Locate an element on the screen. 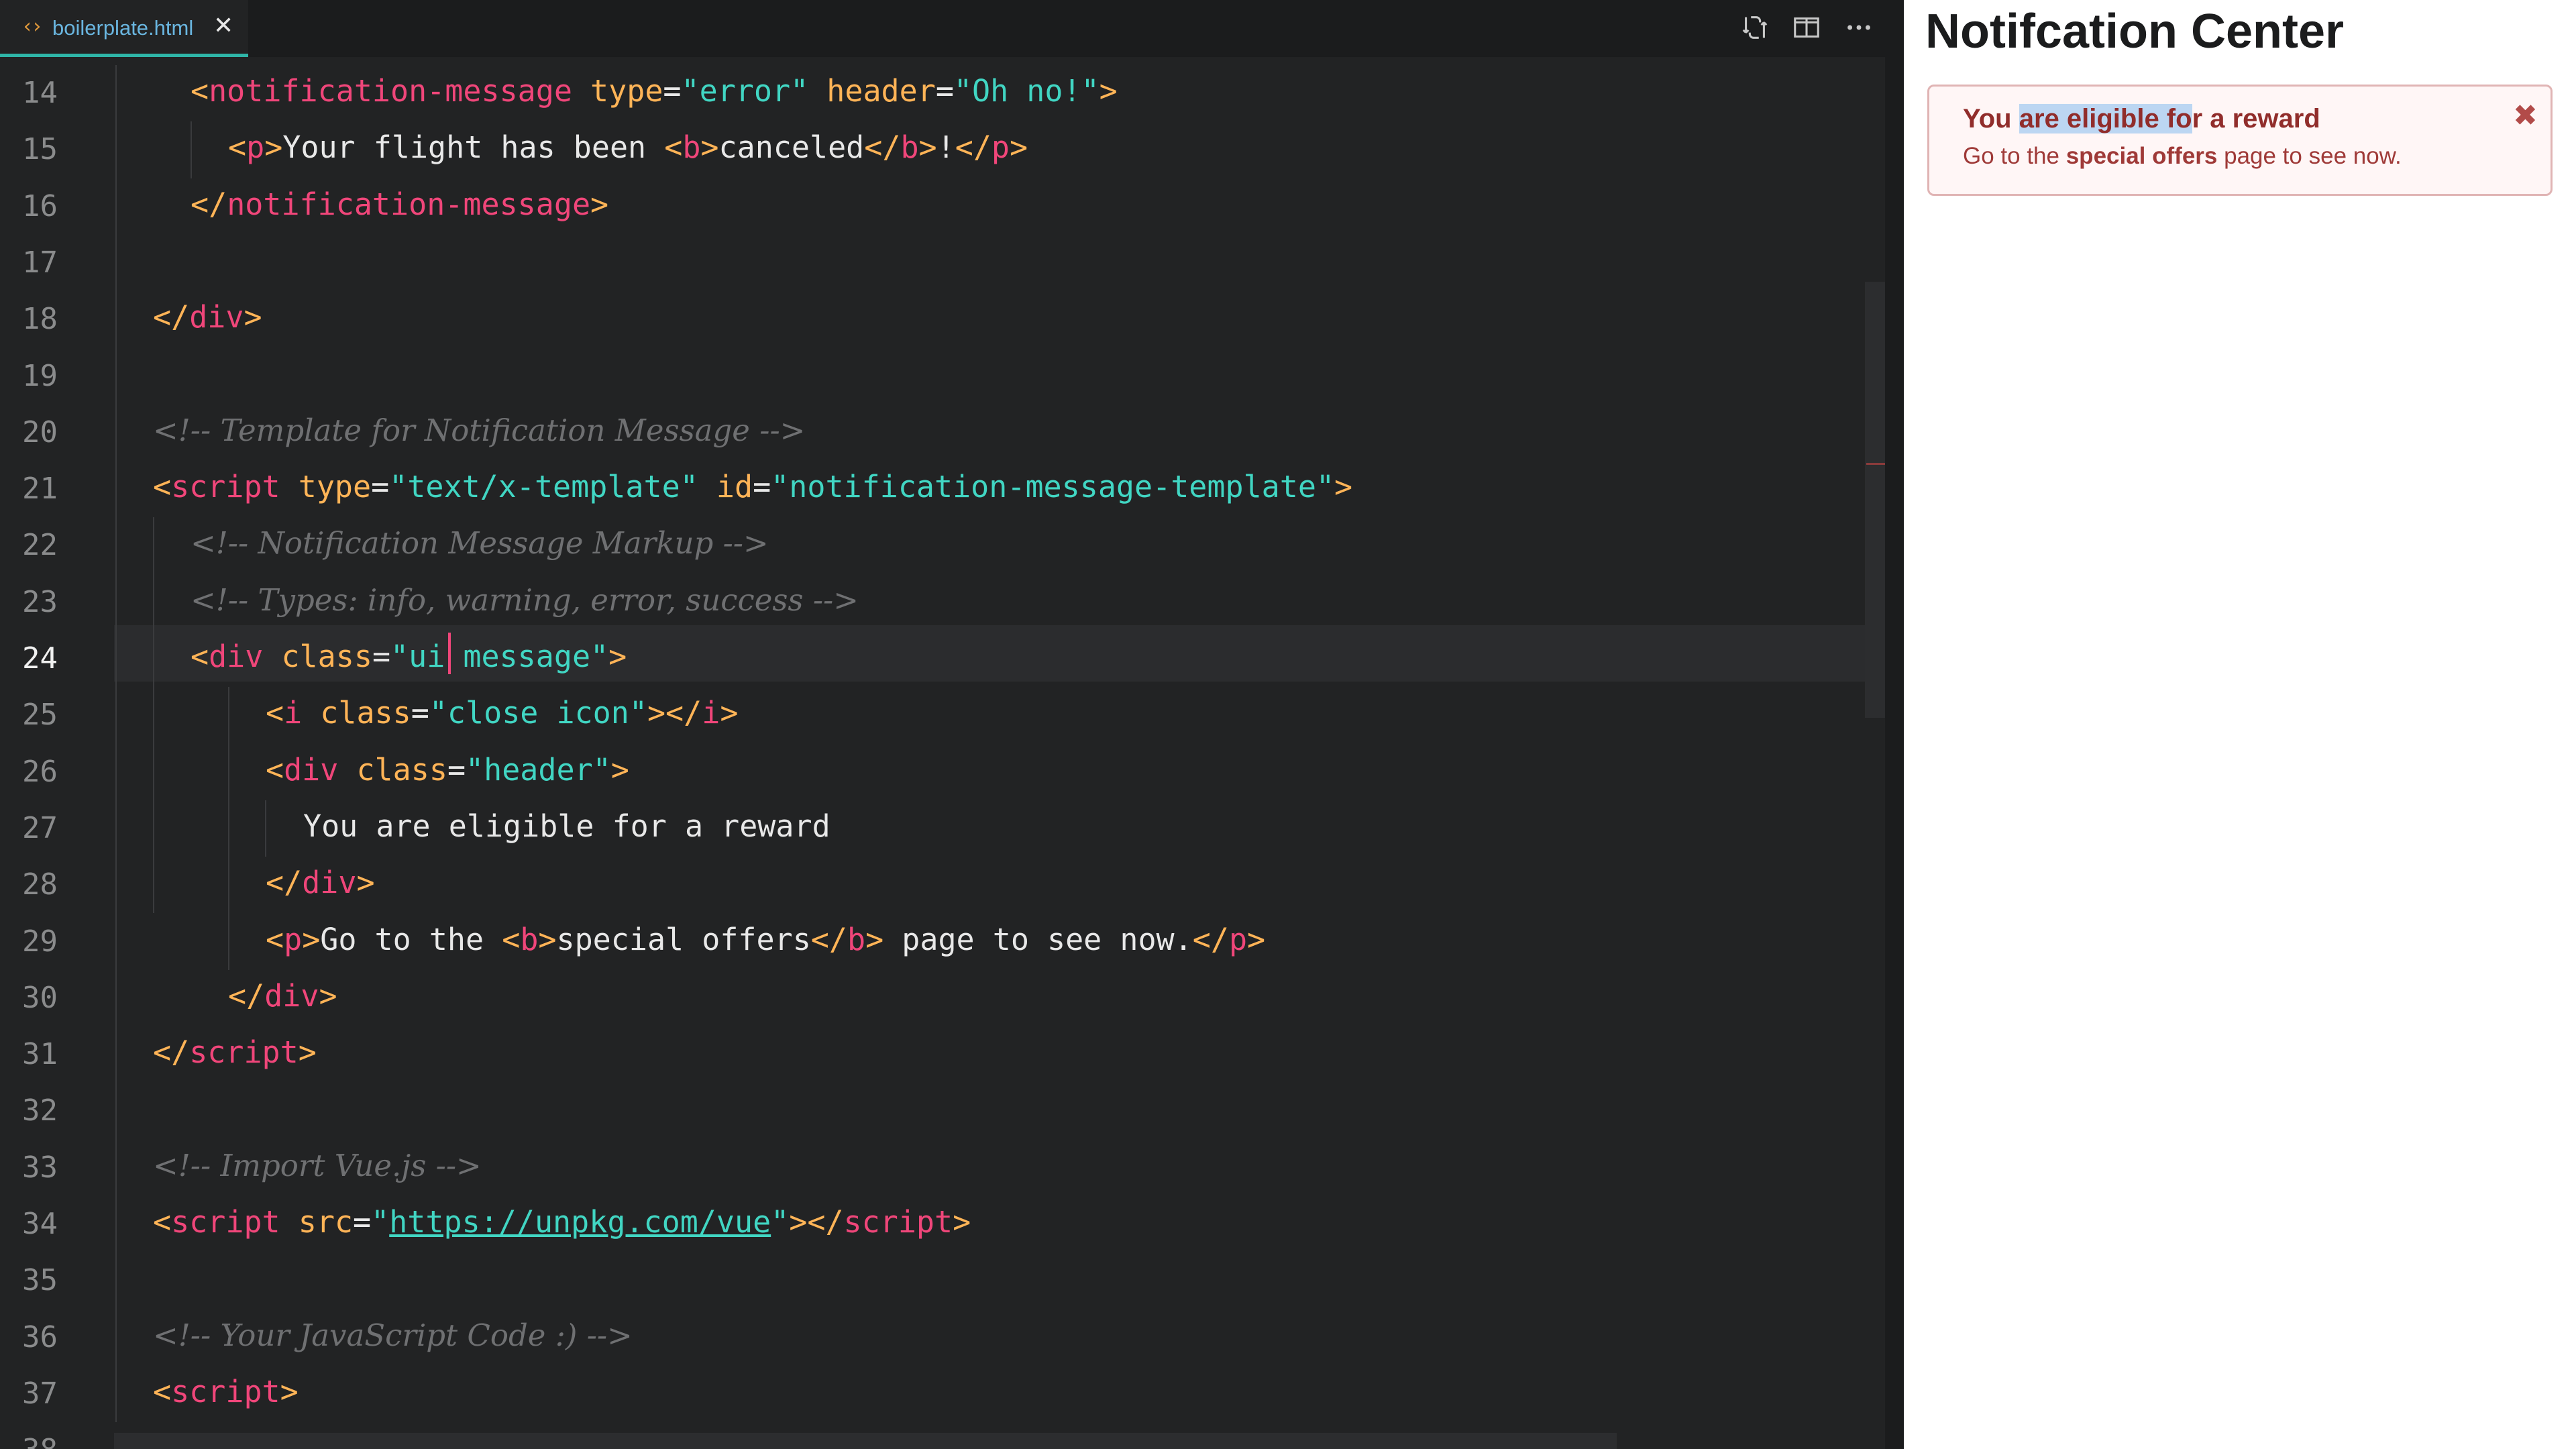  code-line: </script> is located at coordinates (235, 1052).